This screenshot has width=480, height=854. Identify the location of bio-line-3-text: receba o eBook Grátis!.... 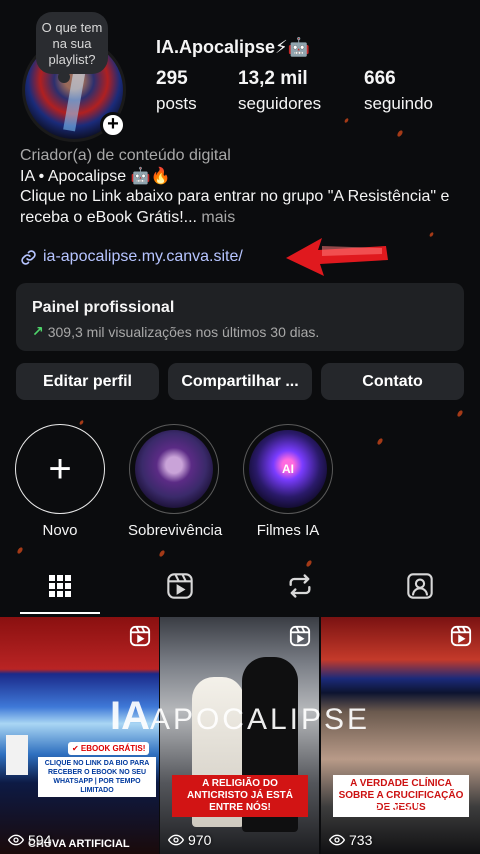
(108, 217).